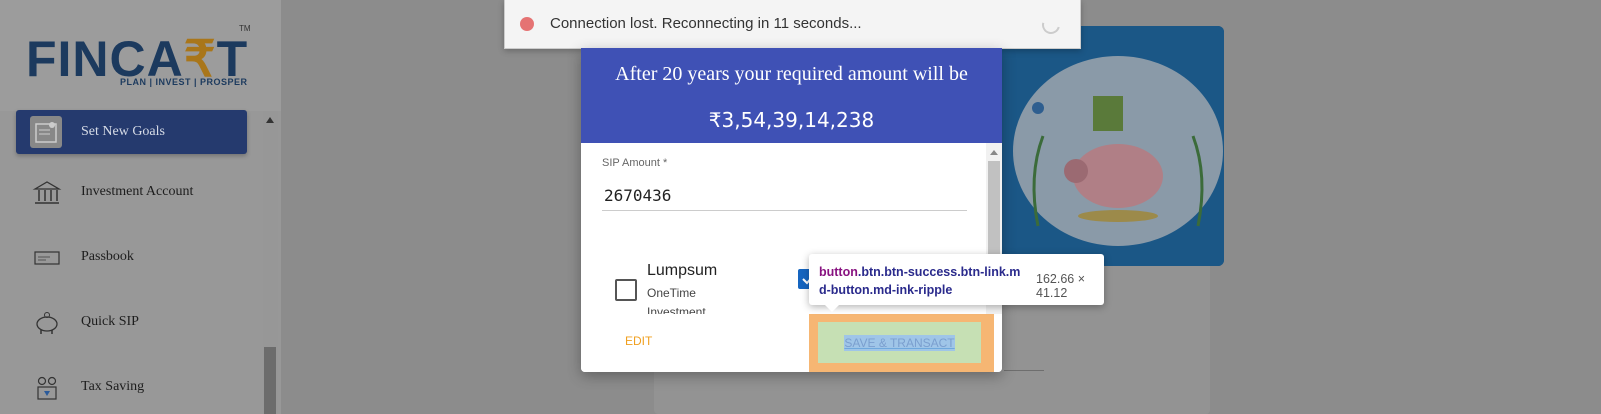  I want to click on lumpsum-checkbox, so click(626, 290).